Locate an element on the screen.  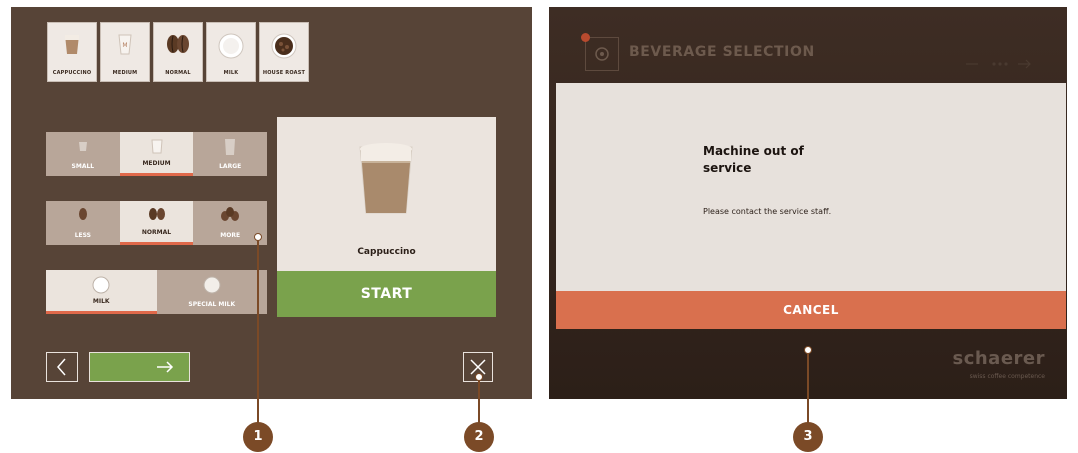
strength-selector: LESS NORMAL MORE is located at coordinates (157, 223).